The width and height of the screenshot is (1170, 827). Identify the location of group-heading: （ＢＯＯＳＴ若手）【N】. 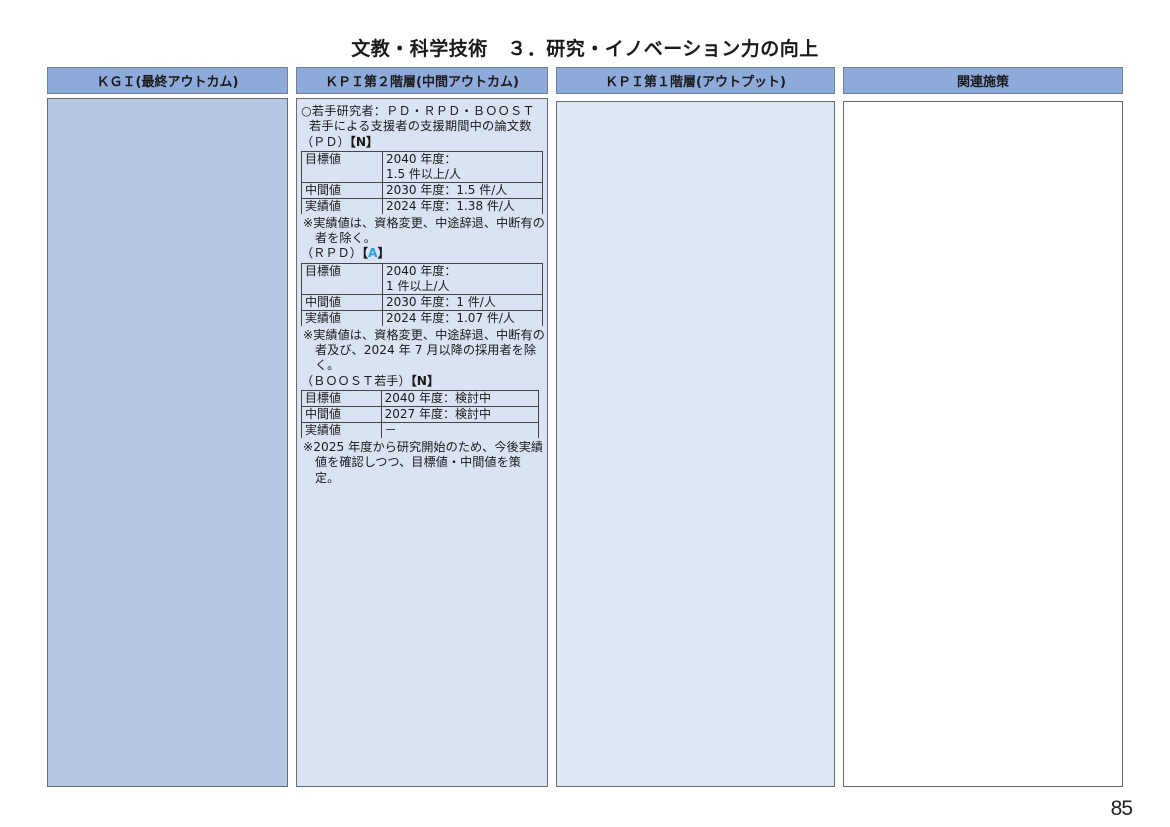
(370, 380).